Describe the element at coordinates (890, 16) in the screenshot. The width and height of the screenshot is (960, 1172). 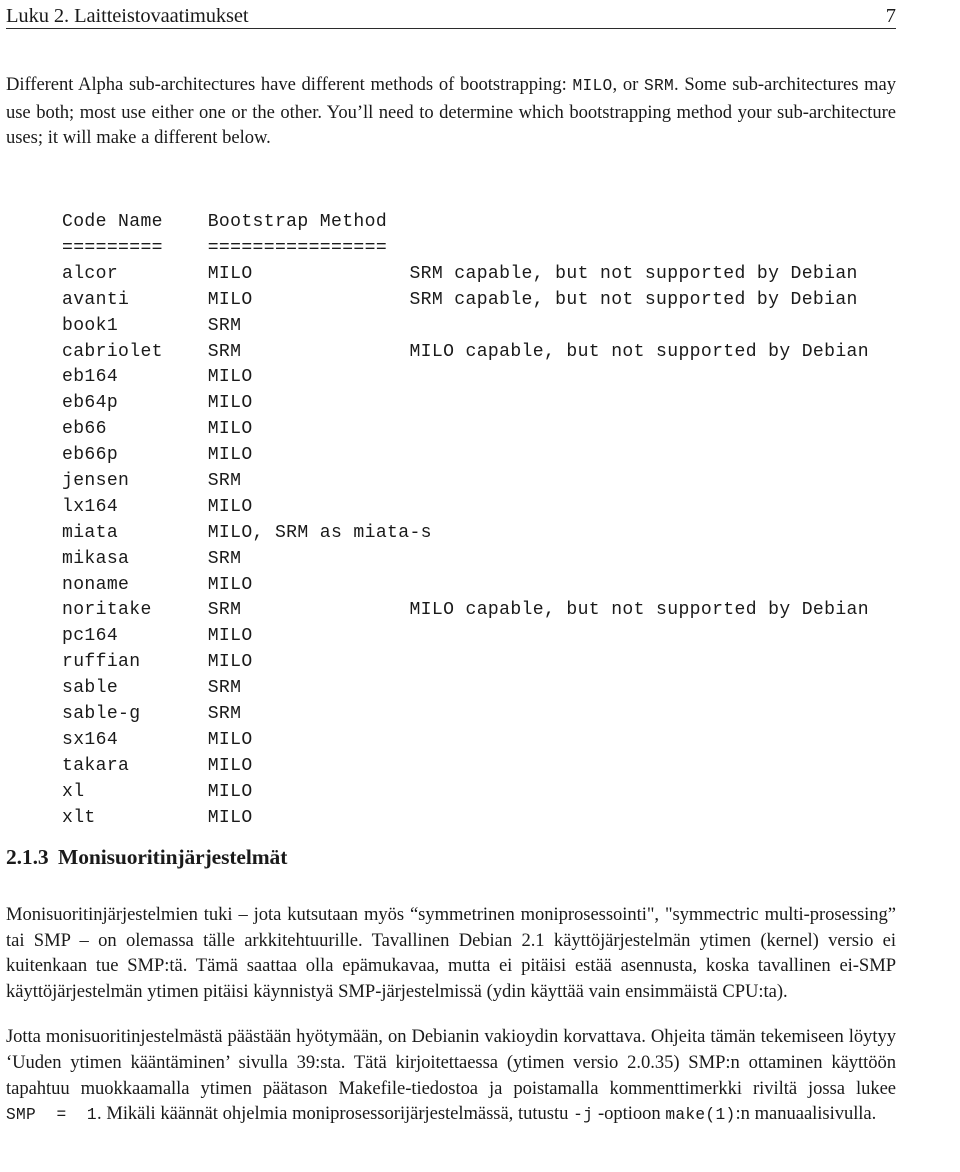
I see `page-number: 7` at that location.